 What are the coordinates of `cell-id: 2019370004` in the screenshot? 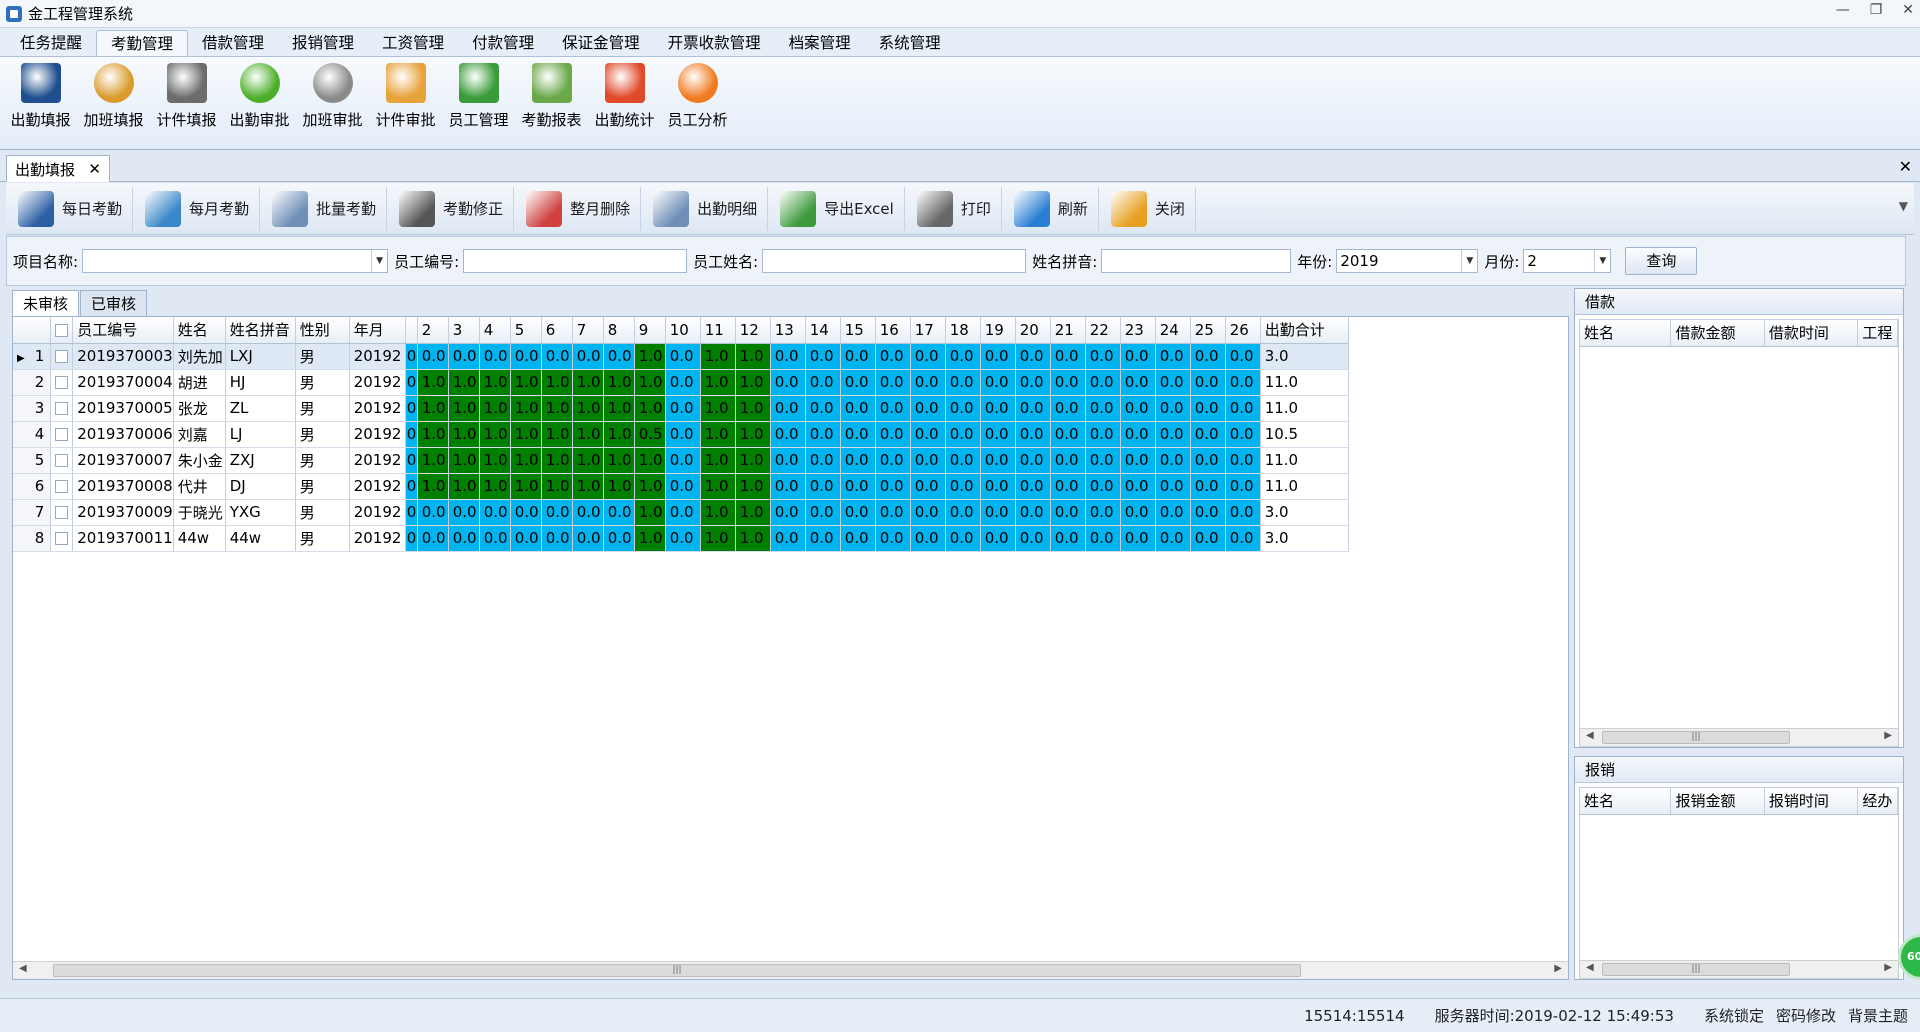 It's located at (123, 382).